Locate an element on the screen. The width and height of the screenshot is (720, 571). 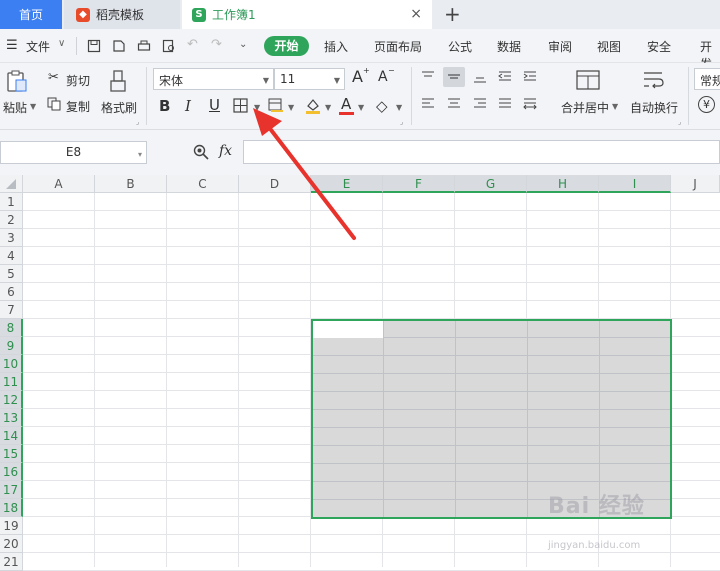
bold-button: B is located at coordinates (164, 106).